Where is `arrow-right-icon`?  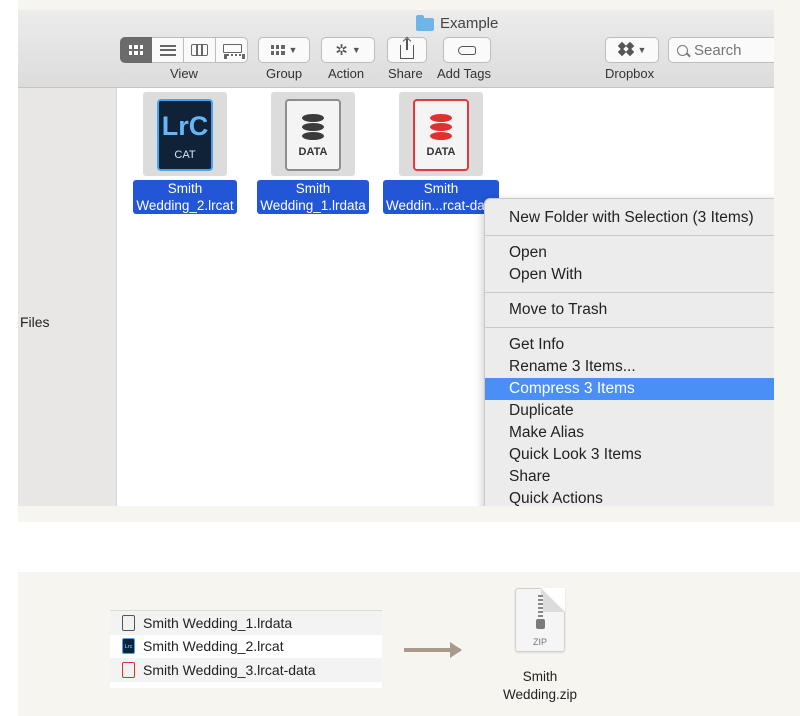 arrow-right-icon is located at coordinates (433, 650).